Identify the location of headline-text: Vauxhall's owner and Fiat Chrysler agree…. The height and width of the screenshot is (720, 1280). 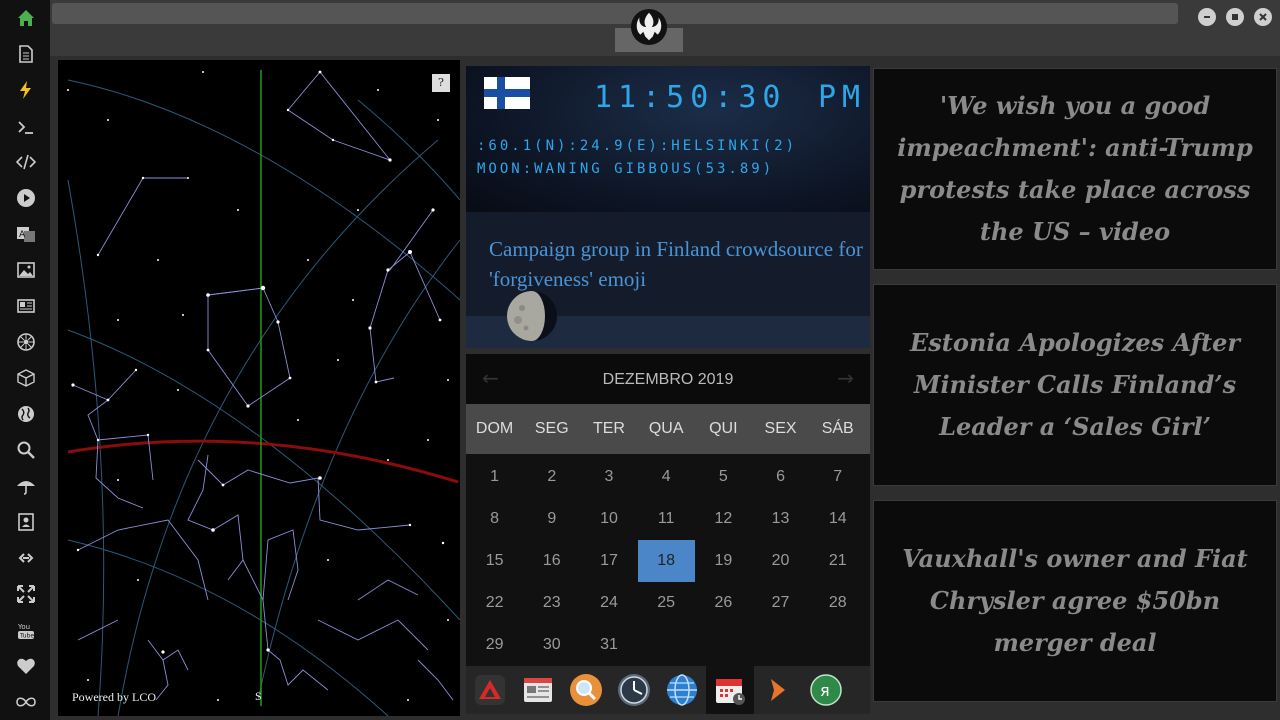
(1075, 601).